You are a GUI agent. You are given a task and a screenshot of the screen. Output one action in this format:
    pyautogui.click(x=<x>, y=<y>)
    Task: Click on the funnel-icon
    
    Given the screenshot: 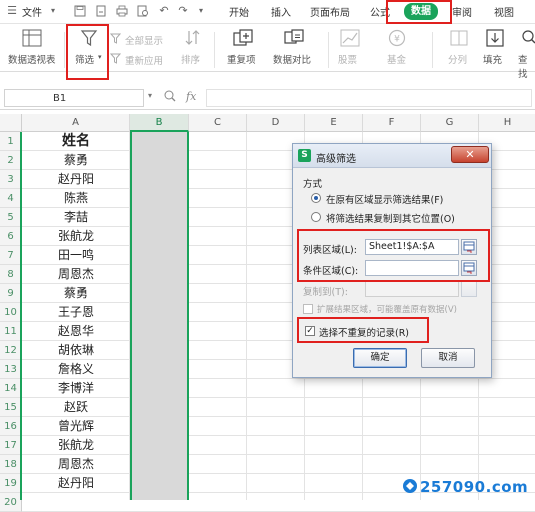 What is the action you would take?
    pyautogui.click(x=89, y=39)
    